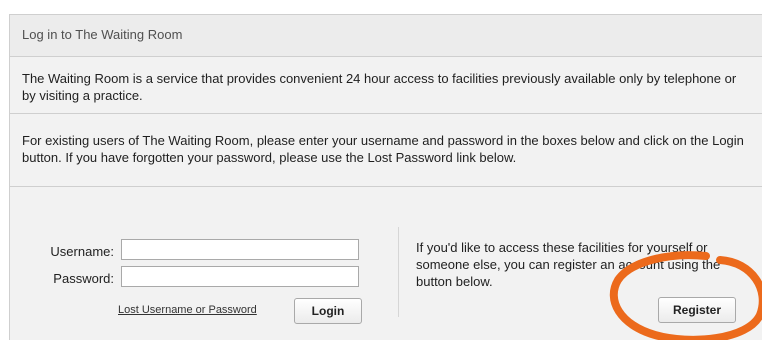 The width and height of the screenshot is (762, 340). What do you see at coordinates (187, 310) in the screenshot?
I see `lost-password-link: Lost Username or Password` at bounding box center [187, 310].